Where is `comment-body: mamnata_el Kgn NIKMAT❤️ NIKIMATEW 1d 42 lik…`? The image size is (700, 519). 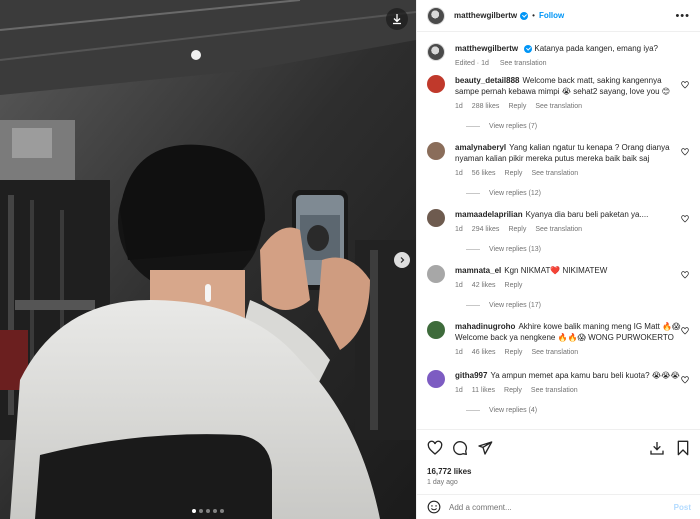 comment-body: mamnata_el Kgn NIKMAT❤️ NIKIMATEW 1d 42 lik… is located at coordinates (571, 278).